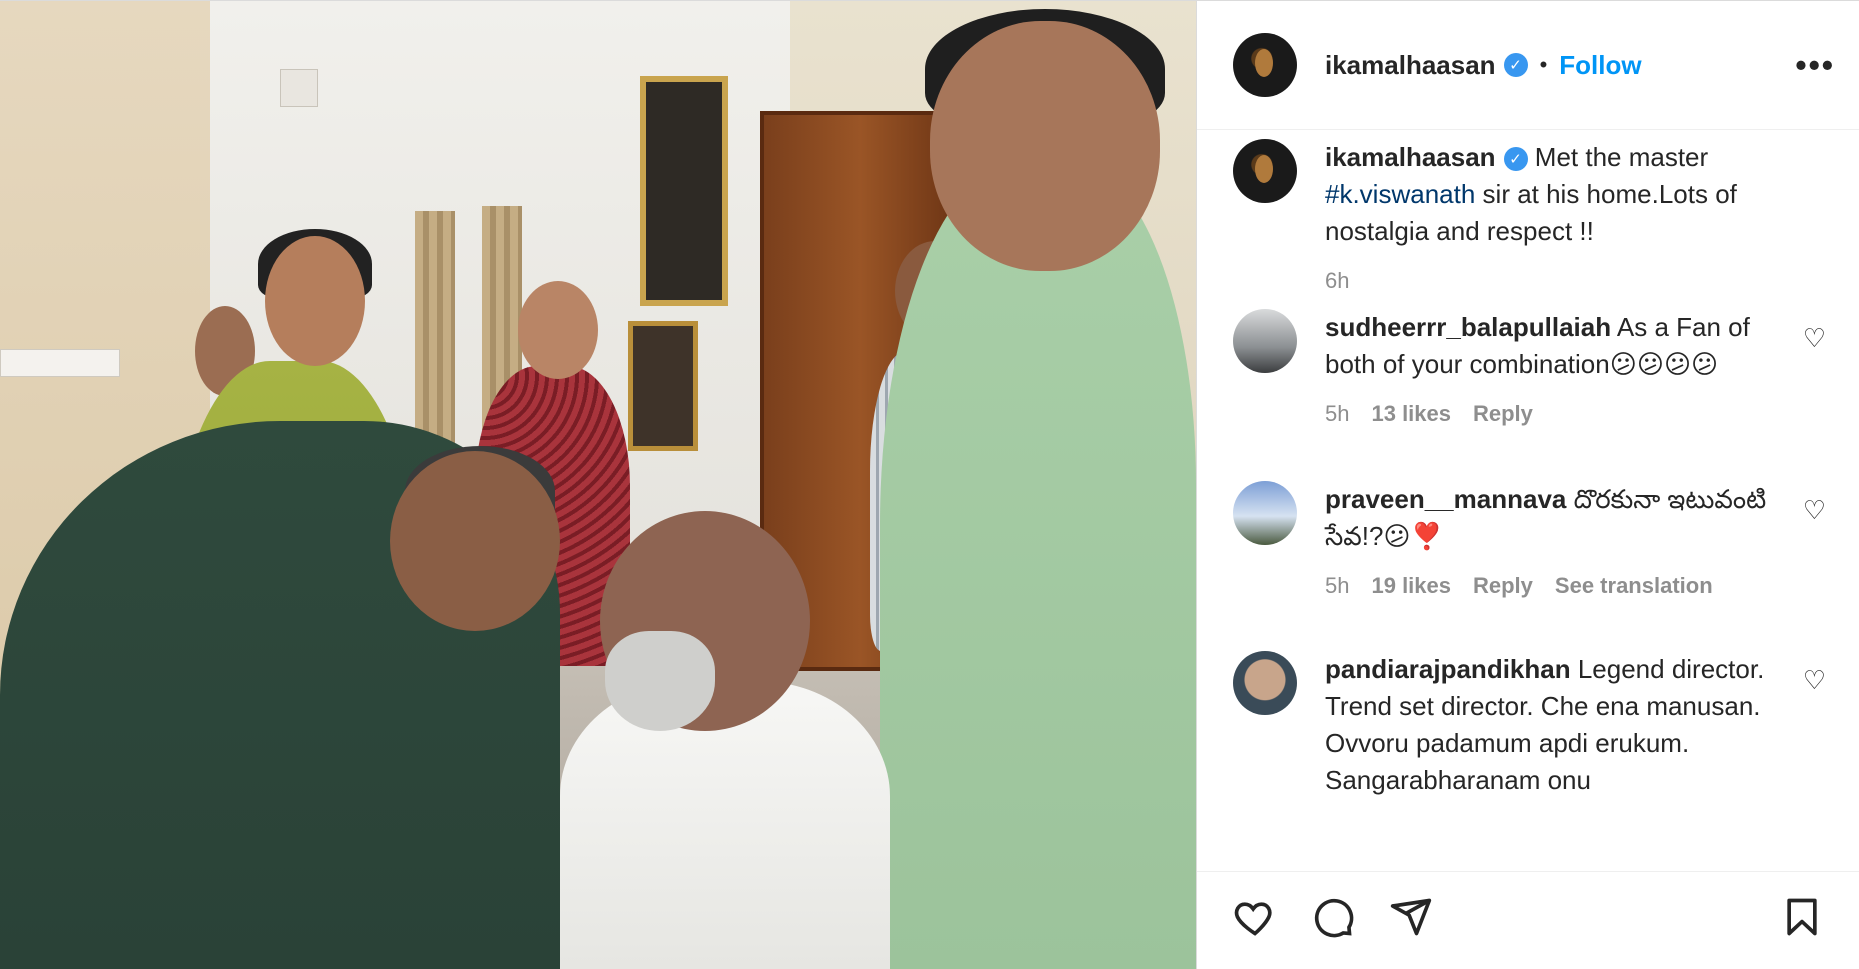 The width and height of the screenshot is (1859, 969). I want to click on more-options-icon: •••, so click(1815, 65).